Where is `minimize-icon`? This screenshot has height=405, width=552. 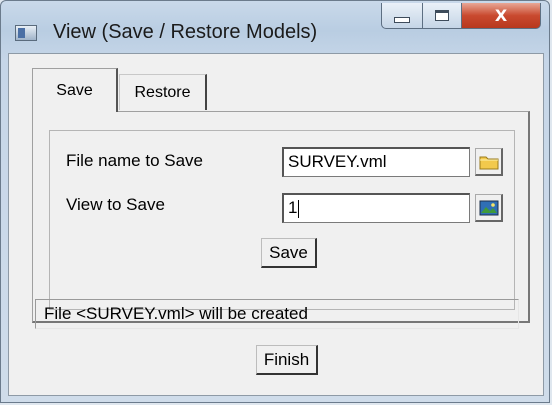
minimize-icon is located at coordinates (402, 19).